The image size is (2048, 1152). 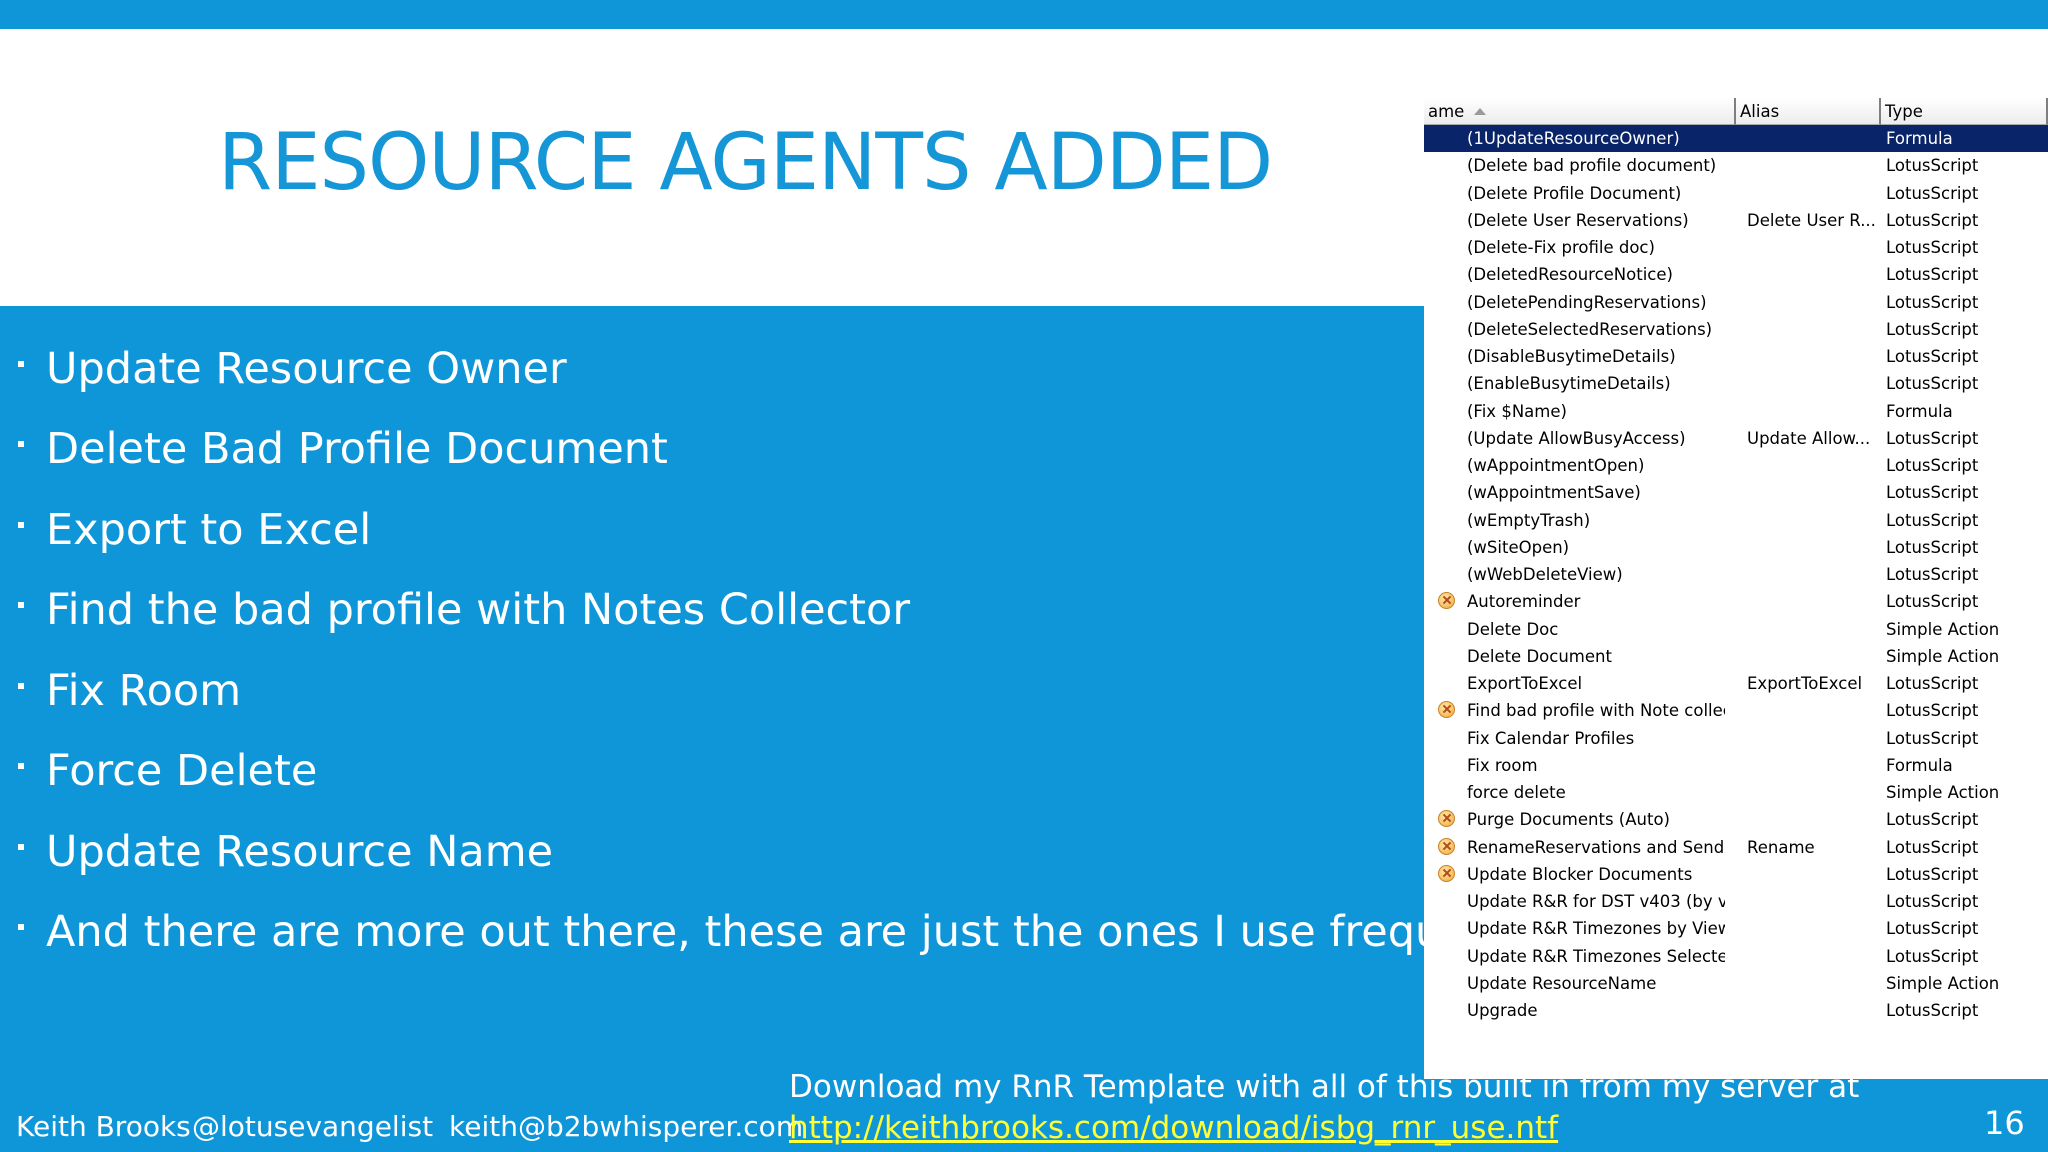 What do you see at coordinates (1736, 383) in the screenshot?
I see `table-row: (EnableBusytimeDetails) LotusScript` at bounding box center [1736, 383].